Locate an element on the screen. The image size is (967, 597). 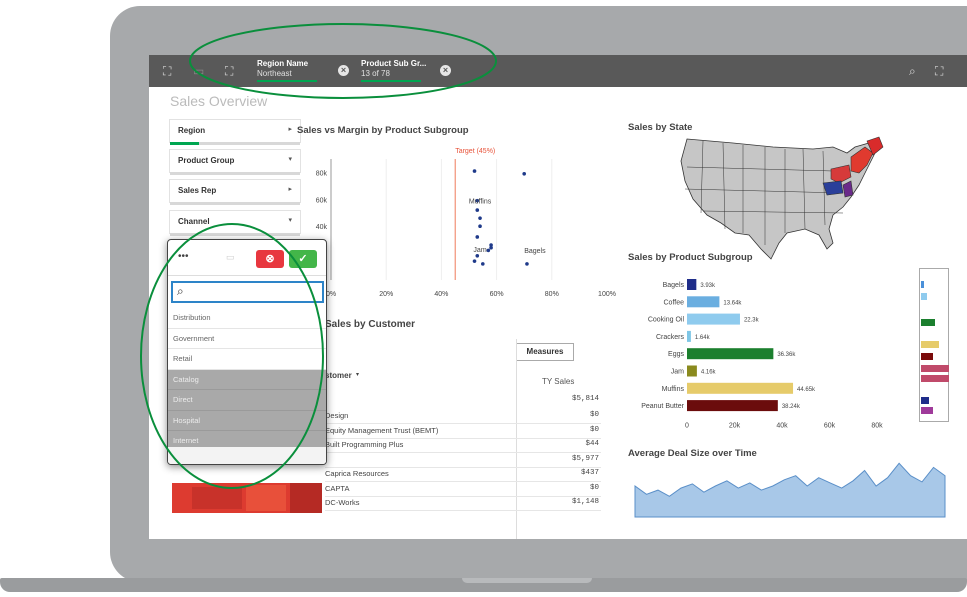
customer-name: Built Programming Plus is located at coordinates (364, 444).